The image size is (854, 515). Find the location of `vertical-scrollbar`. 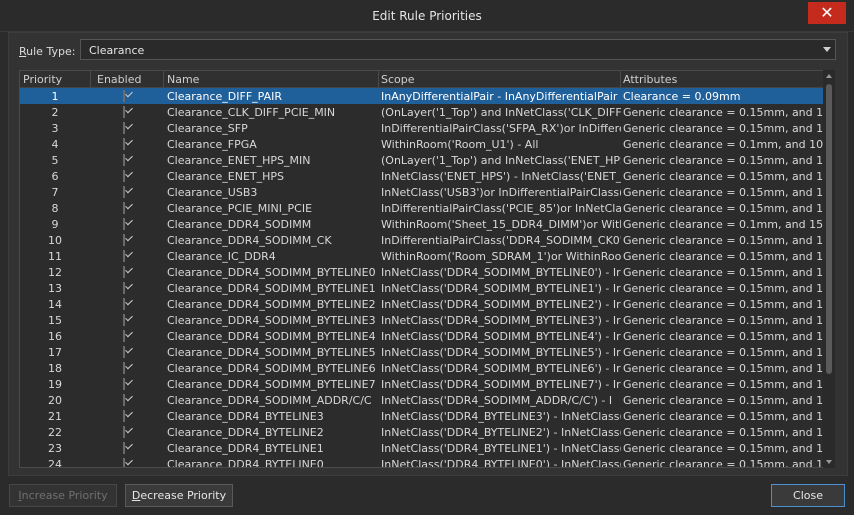

vertical-scrollbar is located at coordinates (829, 269).